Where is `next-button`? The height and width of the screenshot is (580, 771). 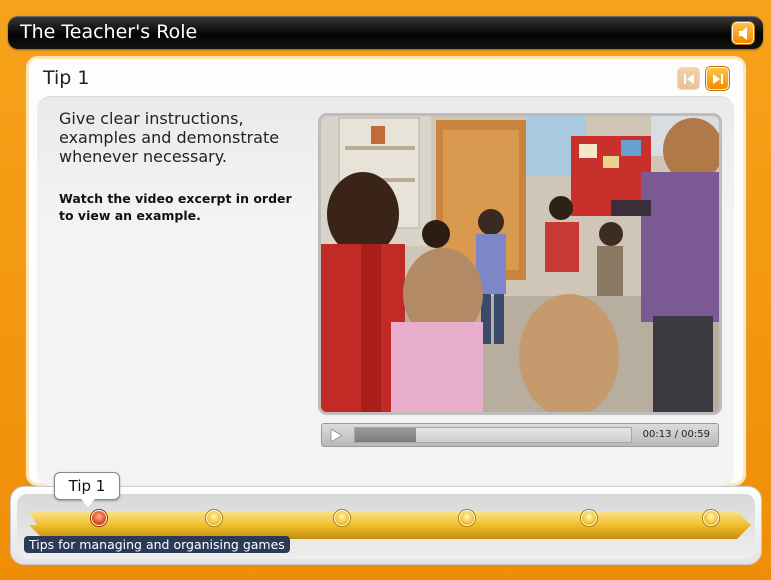
next-button is located at coordinates (717, 78).